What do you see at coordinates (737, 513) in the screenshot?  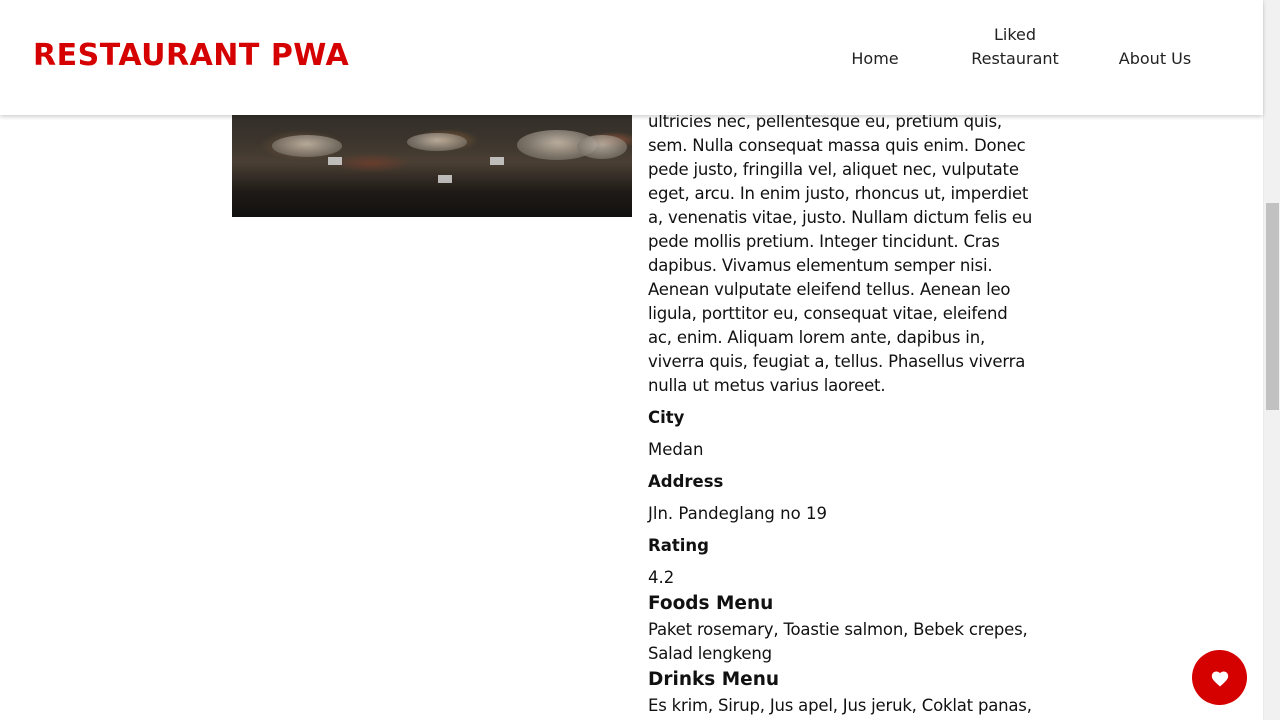 I see `address-value: Jln. Pandeglang no 19` at bounding box center [737, 513].